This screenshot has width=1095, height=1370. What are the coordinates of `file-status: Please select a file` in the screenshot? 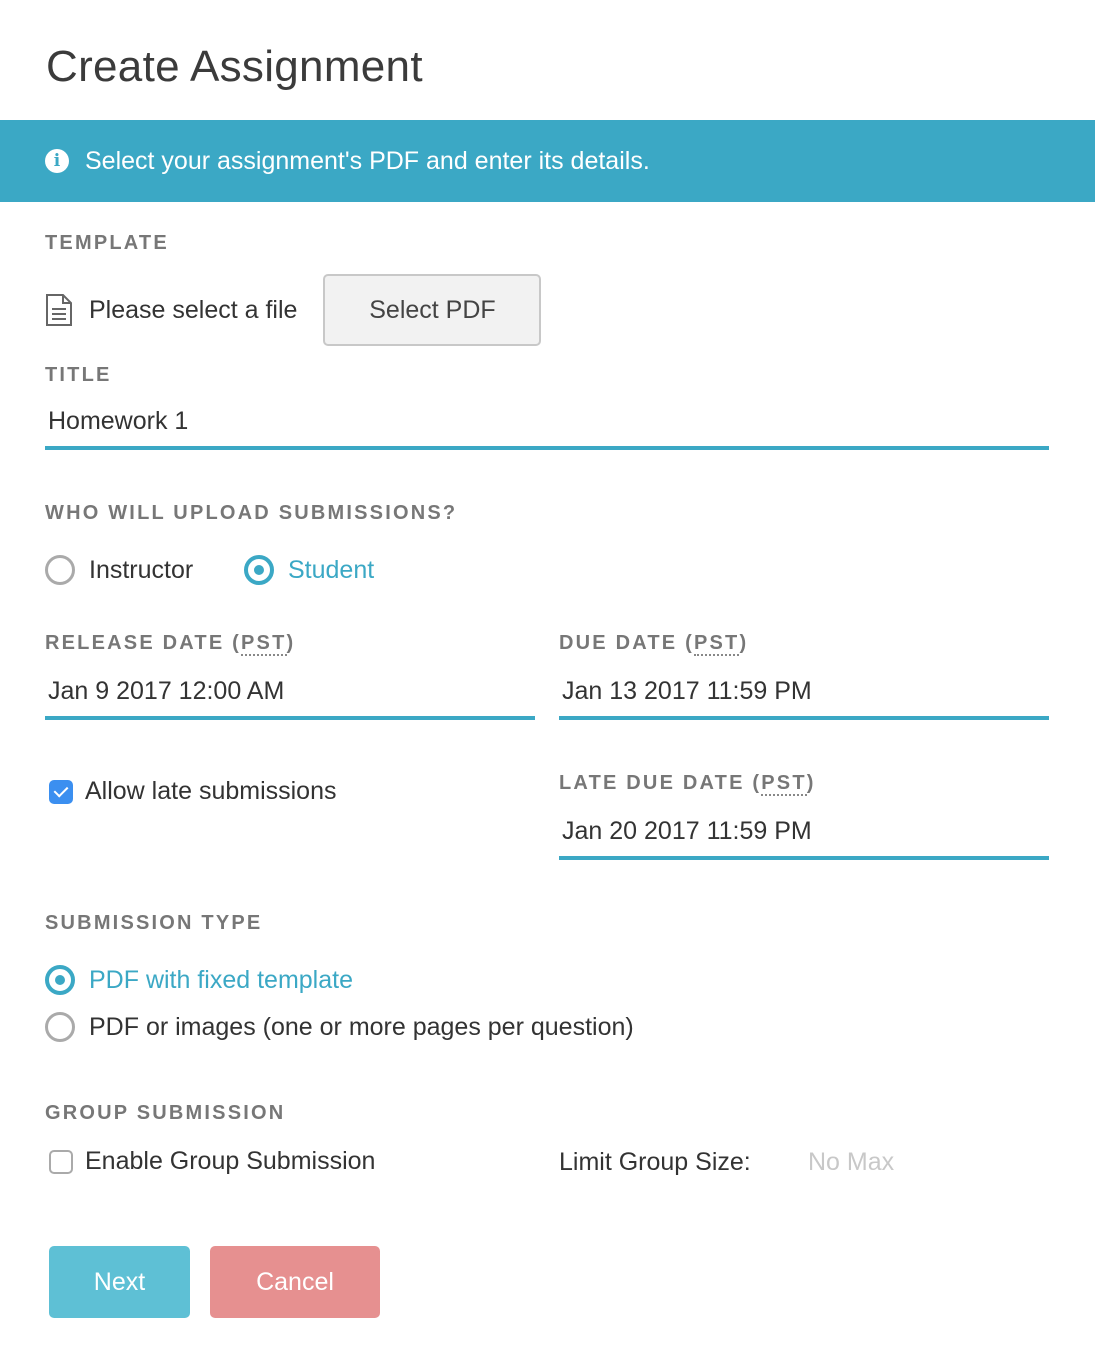 It's located at (193, 309).